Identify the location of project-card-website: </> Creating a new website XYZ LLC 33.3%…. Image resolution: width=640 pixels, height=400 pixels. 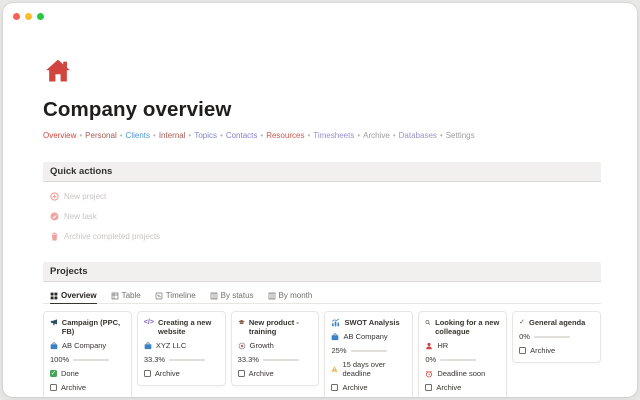
(181, 348).